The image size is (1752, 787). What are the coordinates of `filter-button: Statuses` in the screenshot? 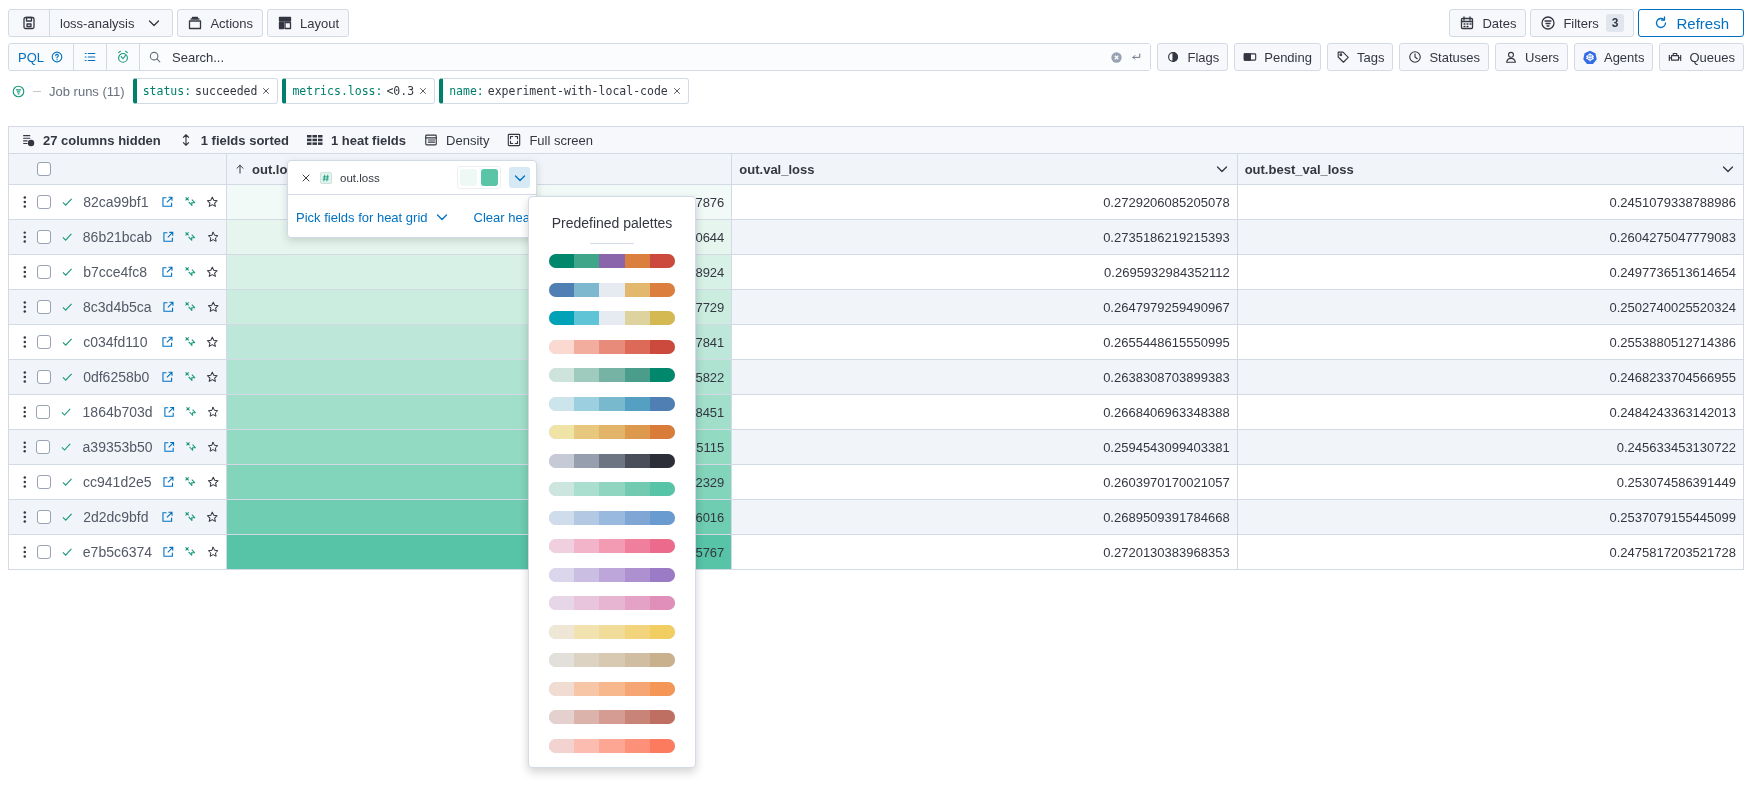 It's located at (1444, 57).